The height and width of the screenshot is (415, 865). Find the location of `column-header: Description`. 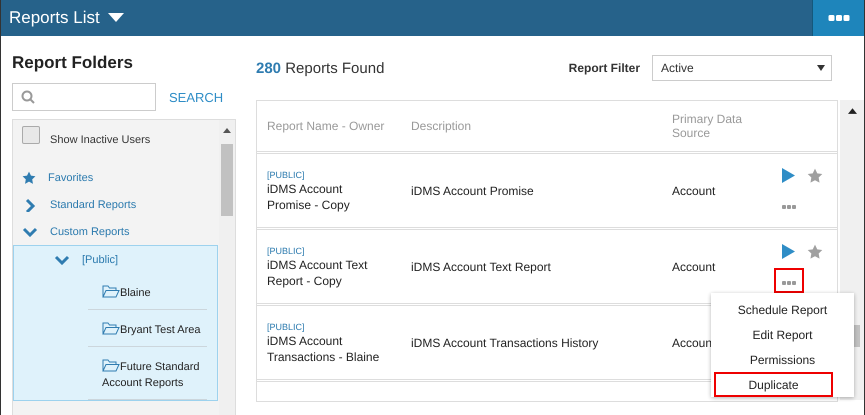

column-header: Description is located at coordinates (441, 126).